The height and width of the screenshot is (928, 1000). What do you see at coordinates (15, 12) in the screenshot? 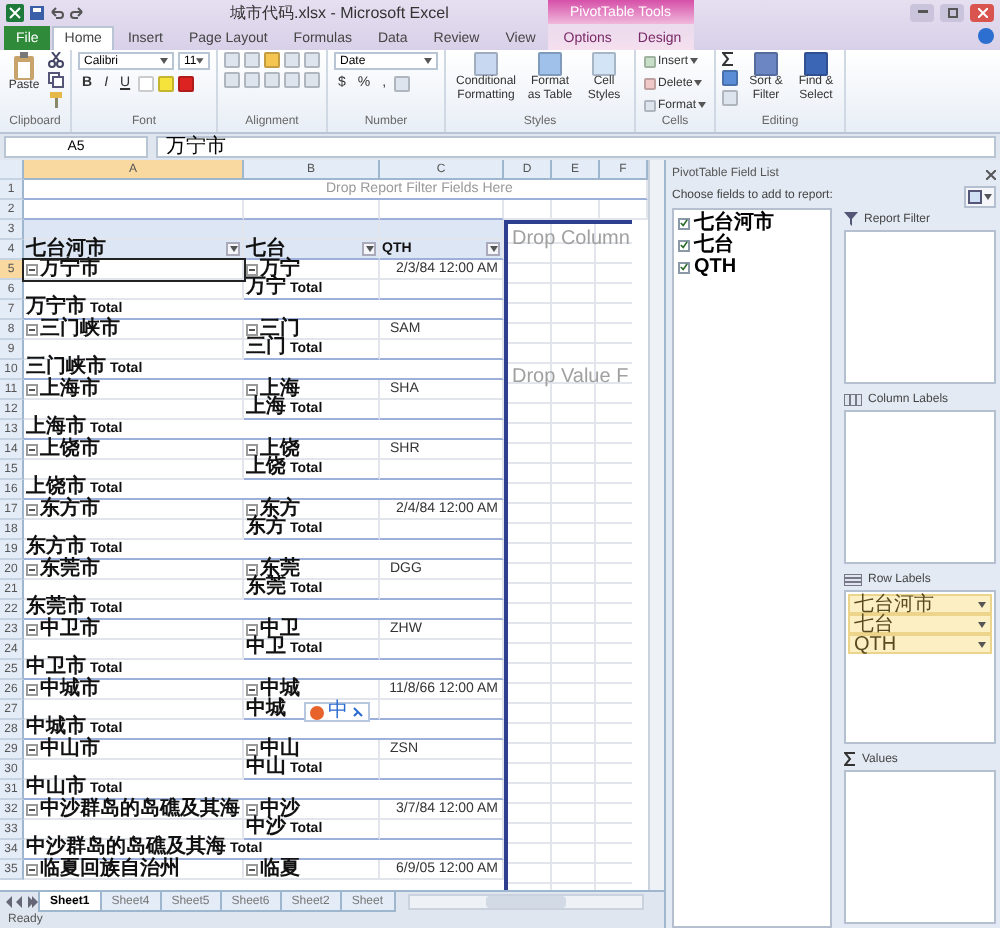
I see `excel-icon` at bounding box center [15, 12].